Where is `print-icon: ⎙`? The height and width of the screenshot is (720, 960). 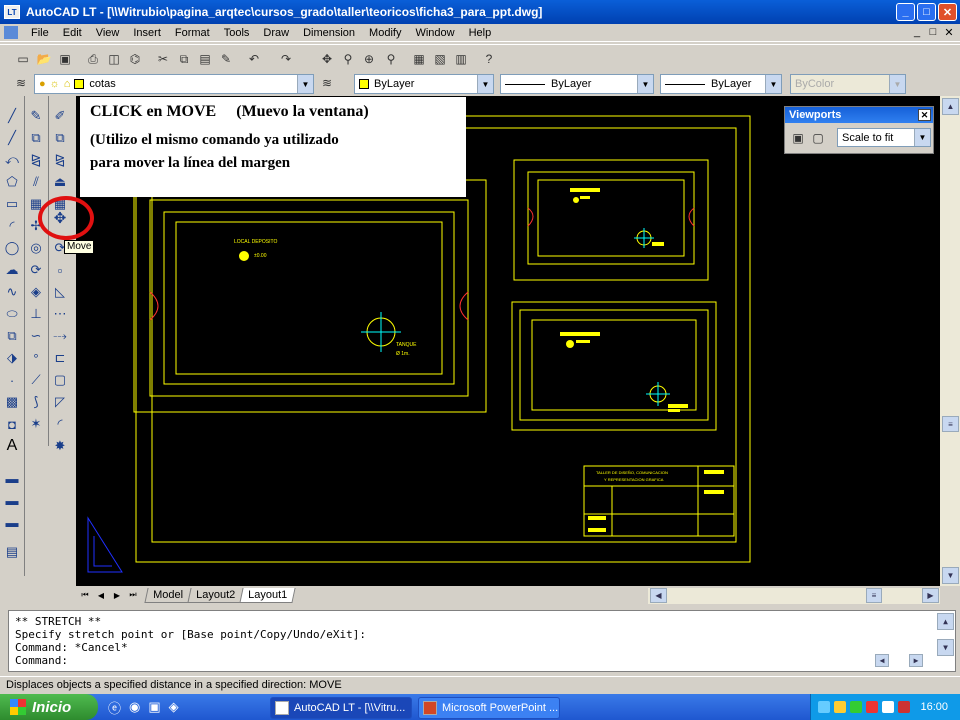 print-icon: ⎙ is located at coordinates (93, 59).